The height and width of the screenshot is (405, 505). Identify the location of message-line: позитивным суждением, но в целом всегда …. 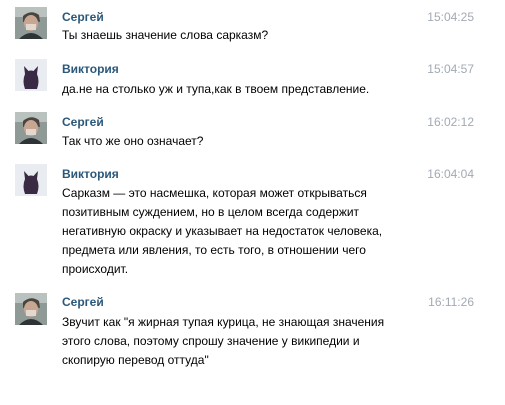
(211, 212).